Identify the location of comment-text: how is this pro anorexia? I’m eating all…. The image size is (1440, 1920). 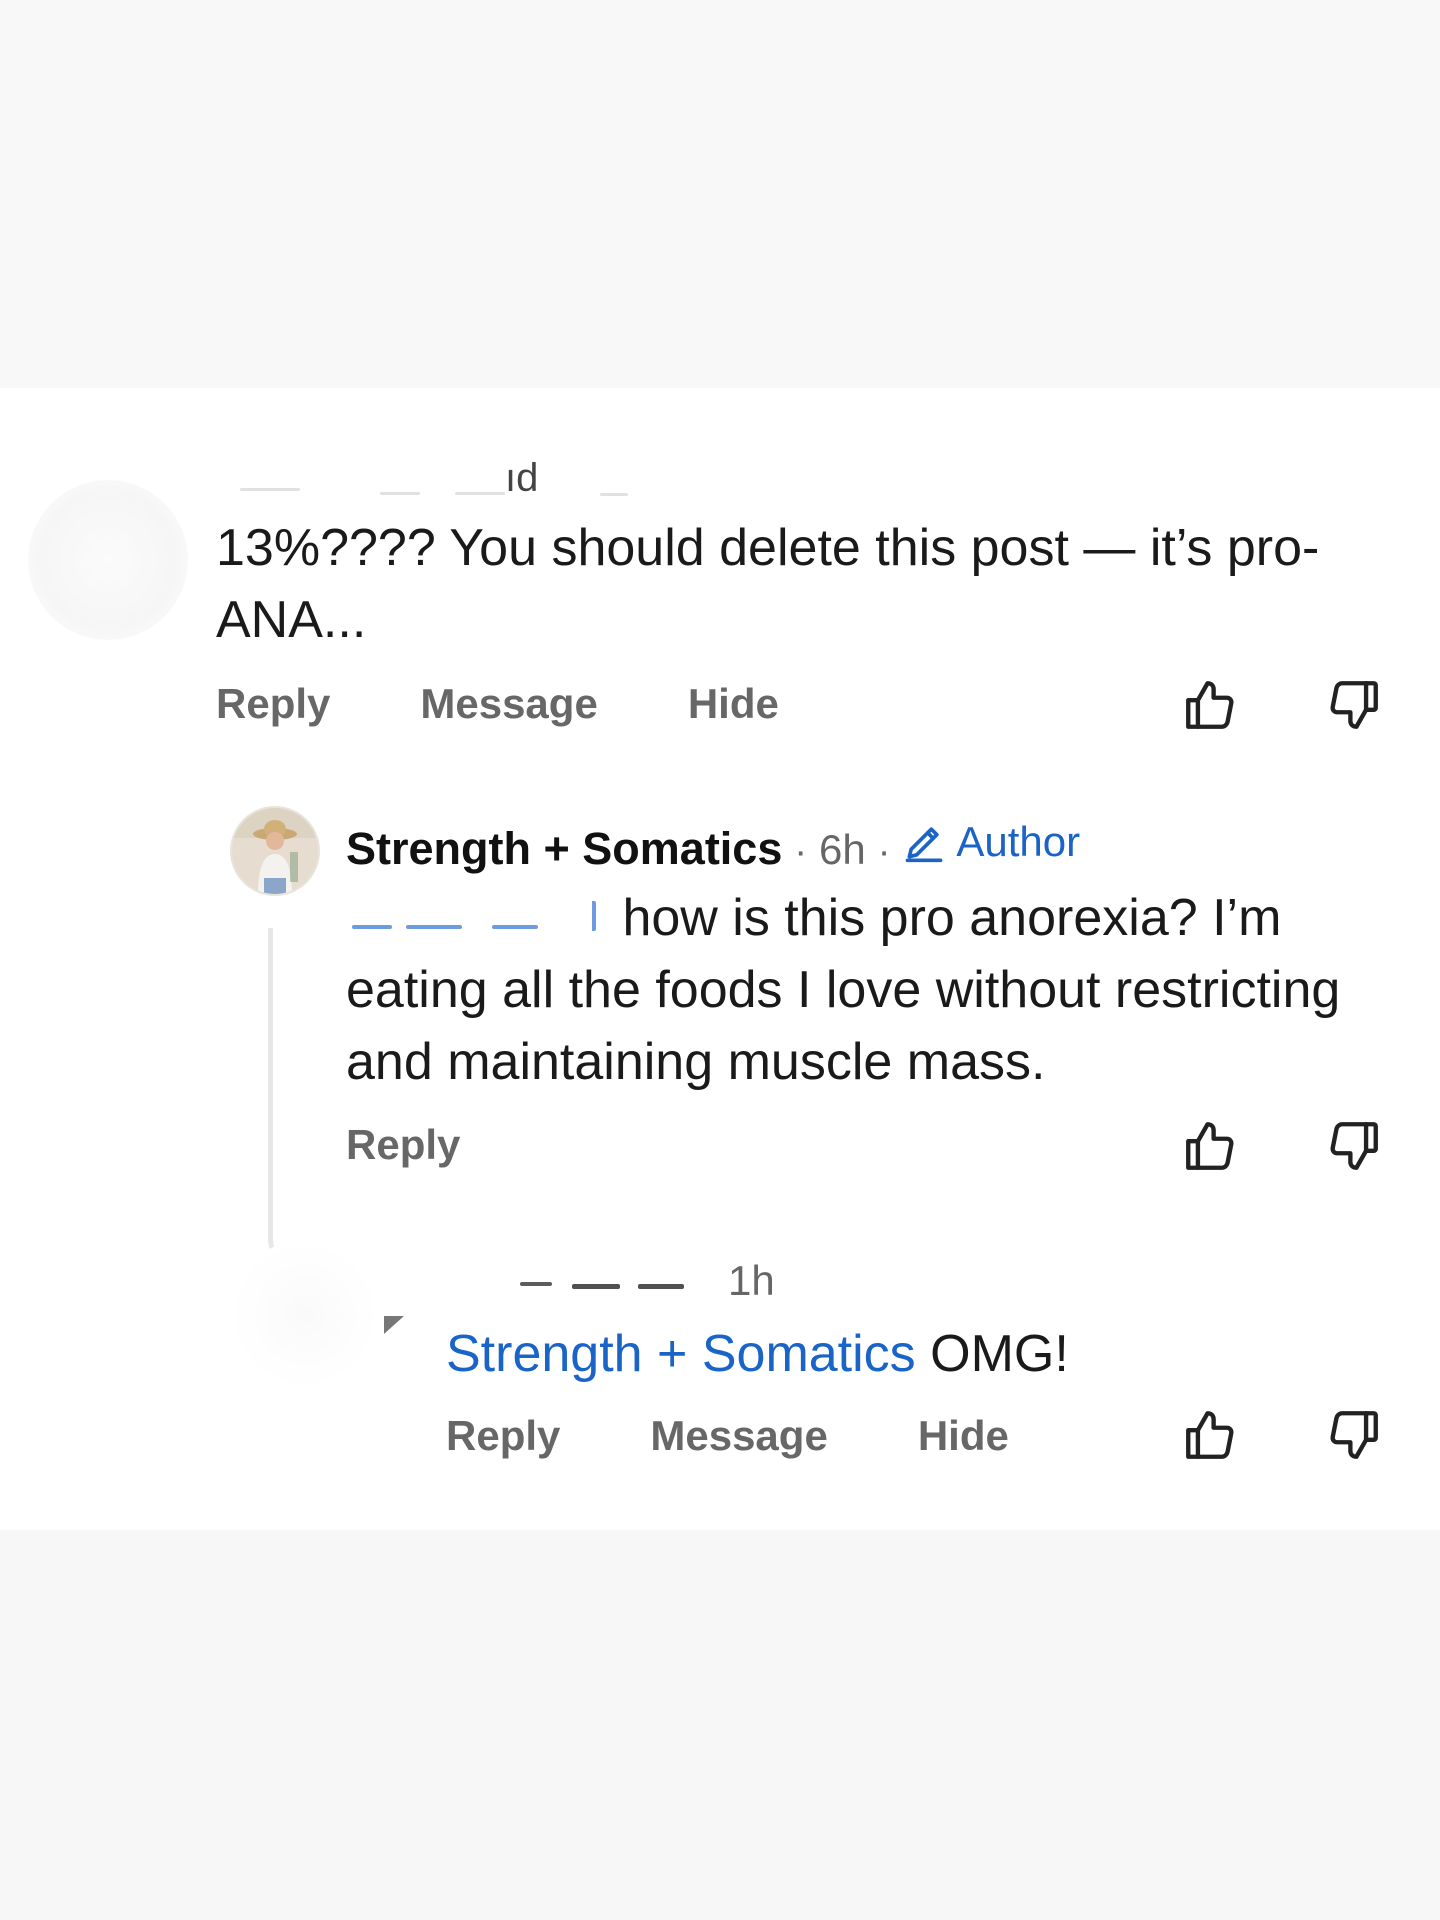
(876, 990).